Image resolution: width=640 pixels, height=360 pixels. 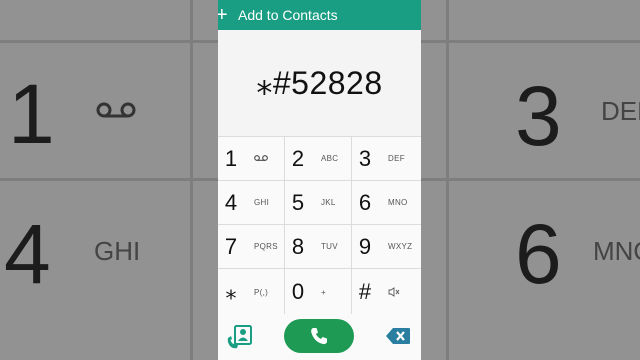 What do you see at coordinates (365, 246) in the screenshot?
I see `key-digit: 9` at bounding box center [365, 246].